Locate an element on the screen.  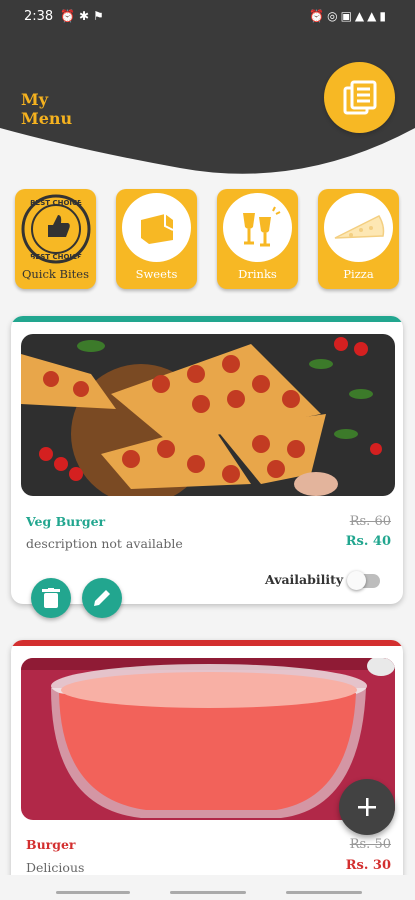
status-right-icons: ⏰◎▣▲▲▮ is located at coordinates (349, 16).